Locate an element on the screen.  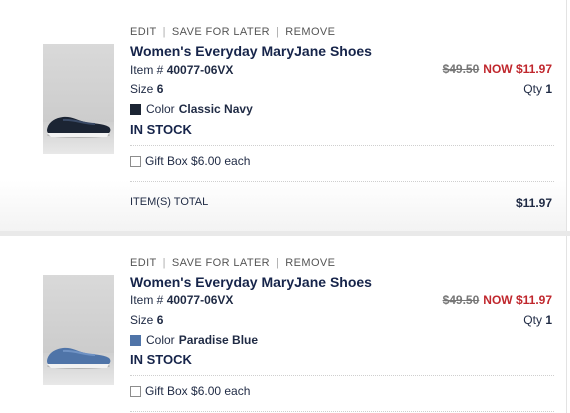
color: Color Paradise Blue is located at coordinates (194, 340).